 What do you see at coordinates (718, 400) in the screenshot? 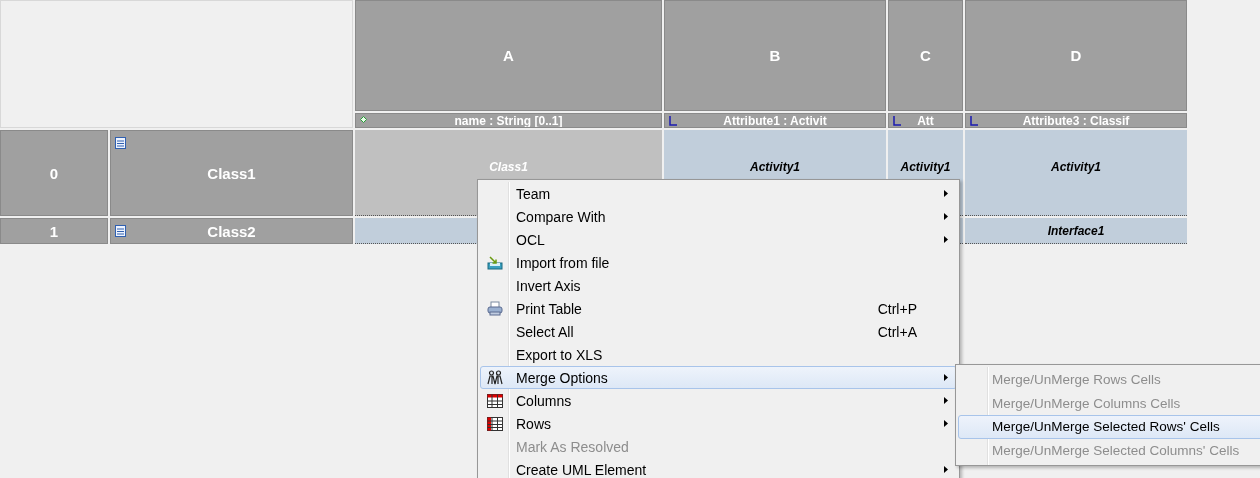
I see `menu-item: Columns` at bounding box center [718, 400].